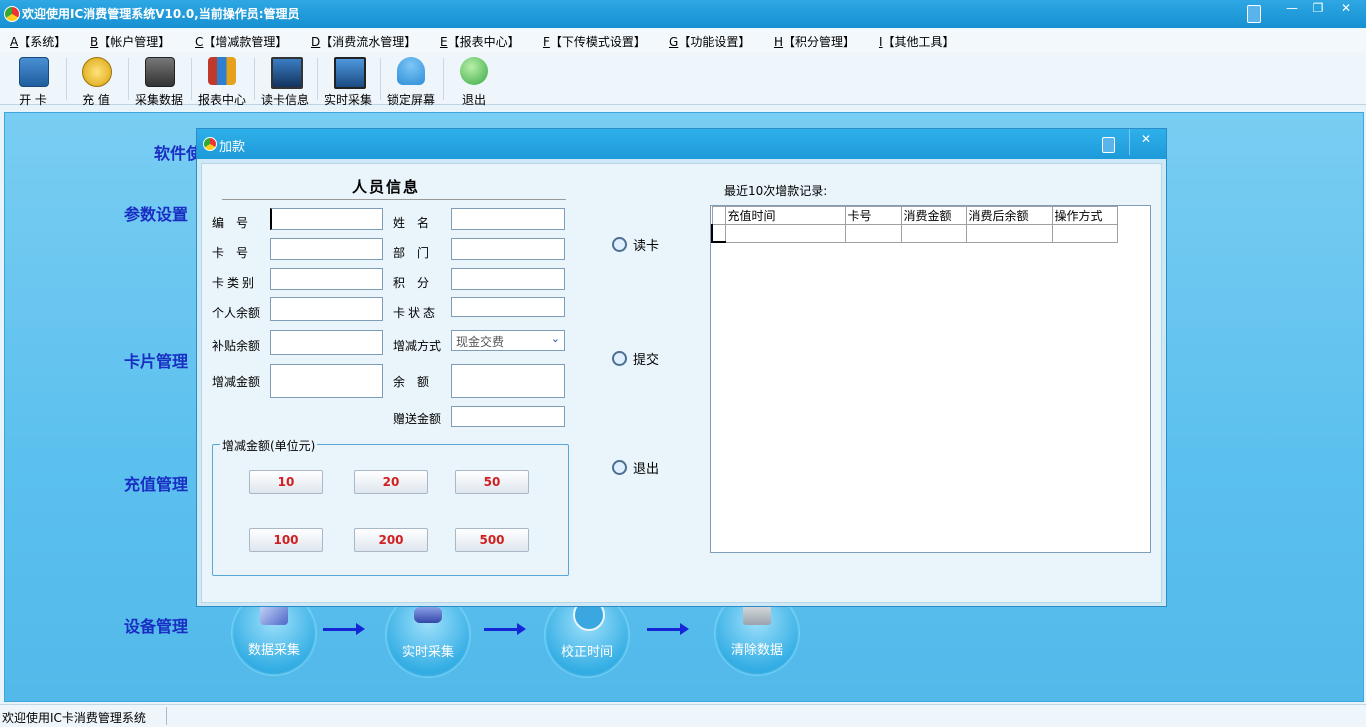 Image resolution: width=1366 pixels, height=727 pixels. What do you see at coordinates (480, 342) in the screenshot?
I see `method-select-value: 现金交费` at bounding box center [480, 342].